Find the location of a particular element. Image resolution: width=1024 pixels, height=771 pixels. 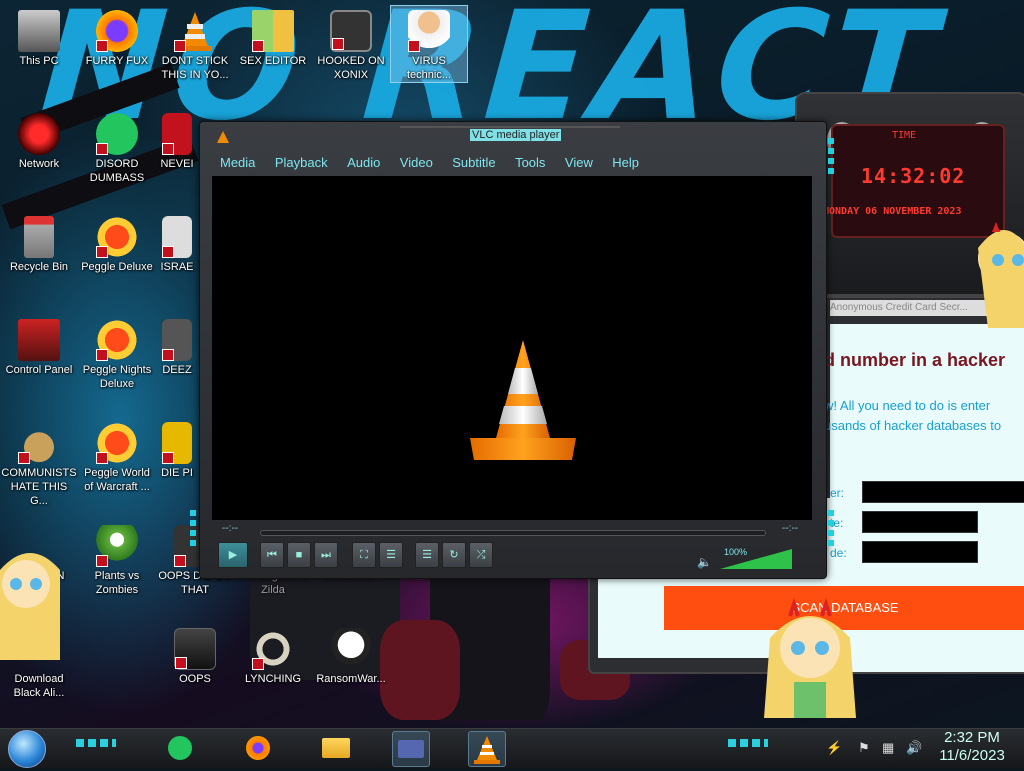

vlc-title: VLC media player is located at coordinates (516, 135).